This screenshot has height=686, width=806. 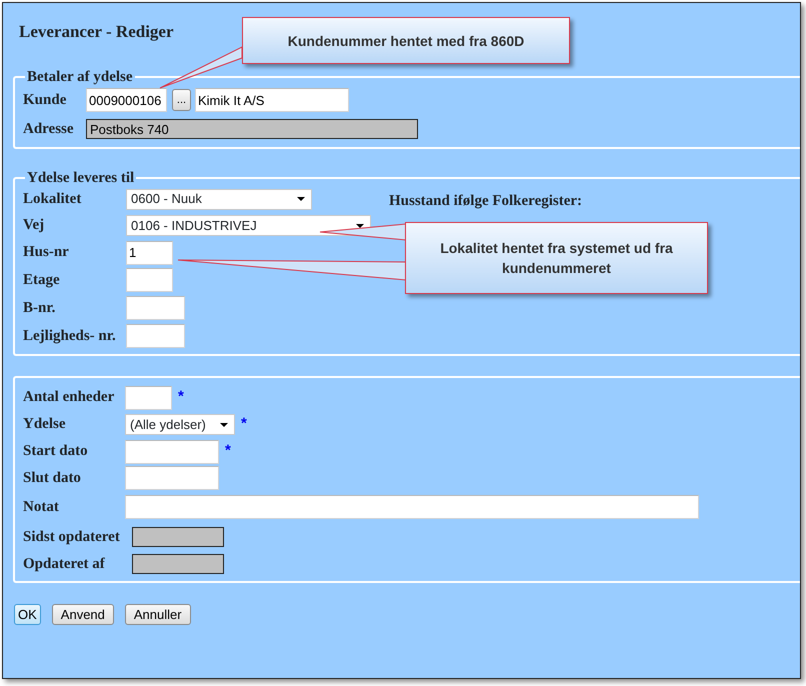 What do you see at coordinates (80, 77) in the screenshot?
I see `section-legend: Betaler af ydelse` at bounding box center [80, 77].